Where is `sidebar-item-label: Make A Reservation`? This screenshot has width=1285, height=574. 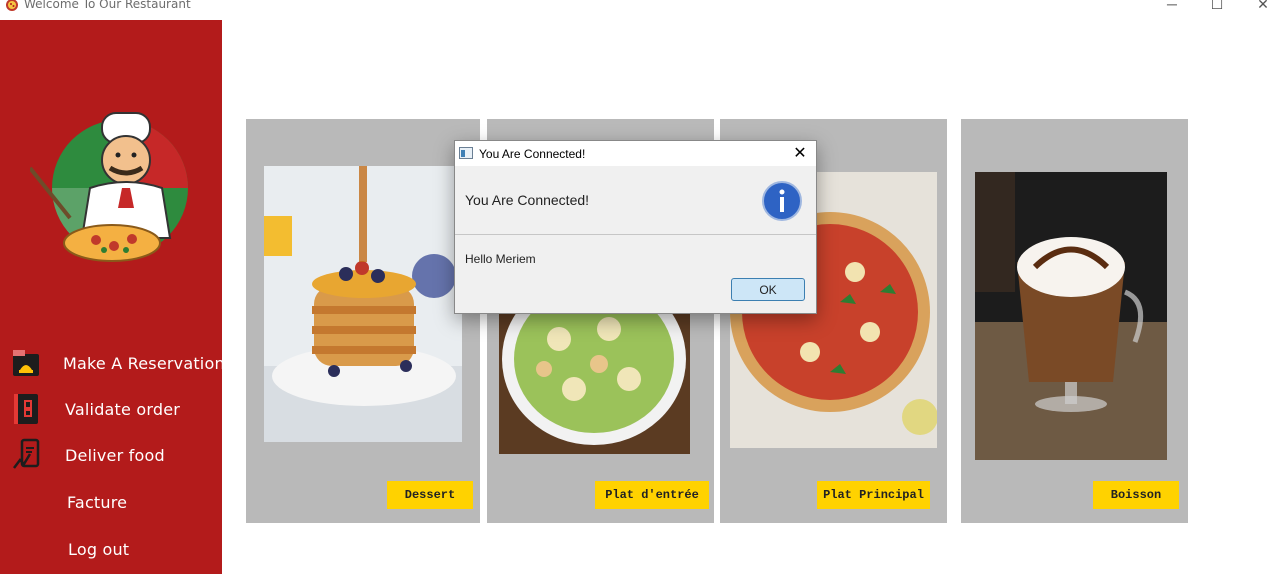 sidebar-item-label: Make A Reservation is located at coordinates (144, 363).